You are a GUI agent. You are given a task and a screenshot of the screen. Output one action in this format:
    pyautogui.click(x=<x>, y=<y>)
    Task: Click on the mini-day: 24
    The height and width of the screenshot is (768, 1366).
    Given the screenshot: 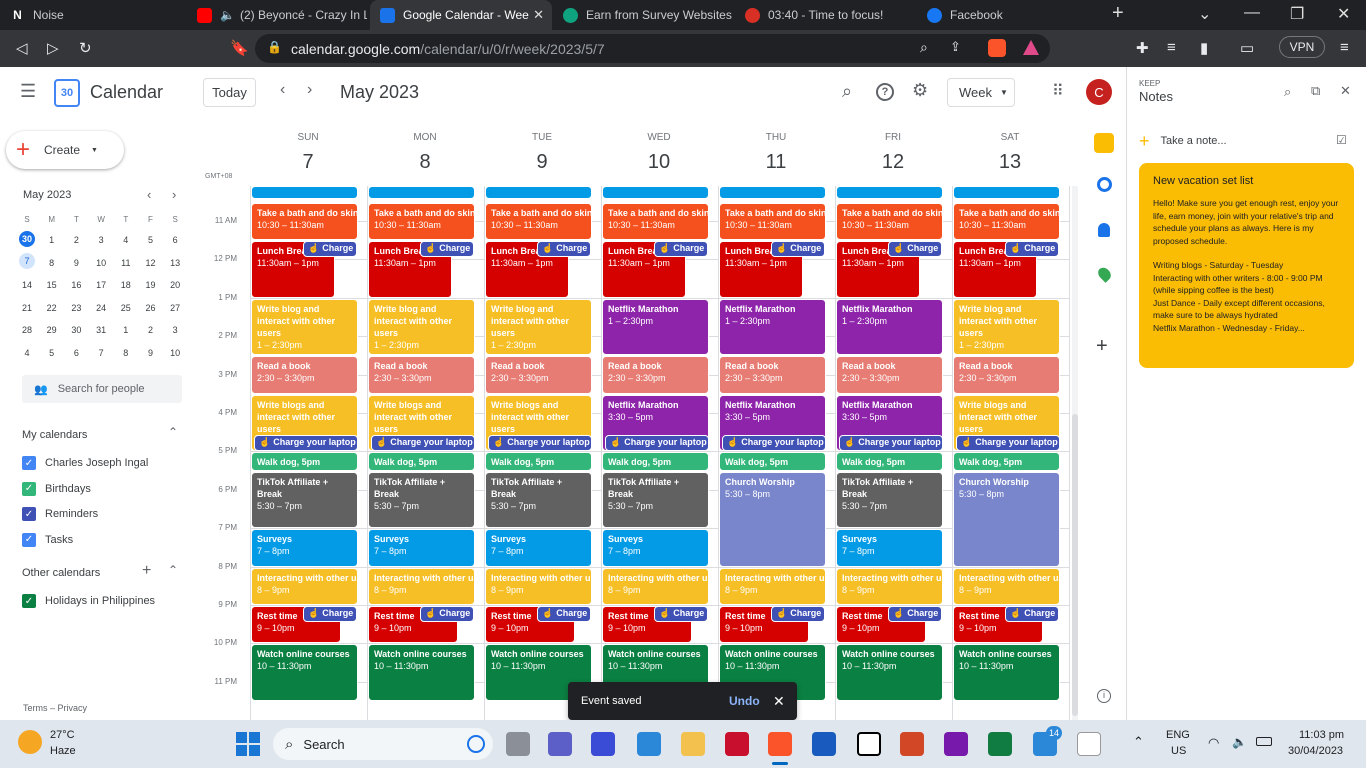 What is the action you would take?
    pyautogui.click(x=101, y=308)
    